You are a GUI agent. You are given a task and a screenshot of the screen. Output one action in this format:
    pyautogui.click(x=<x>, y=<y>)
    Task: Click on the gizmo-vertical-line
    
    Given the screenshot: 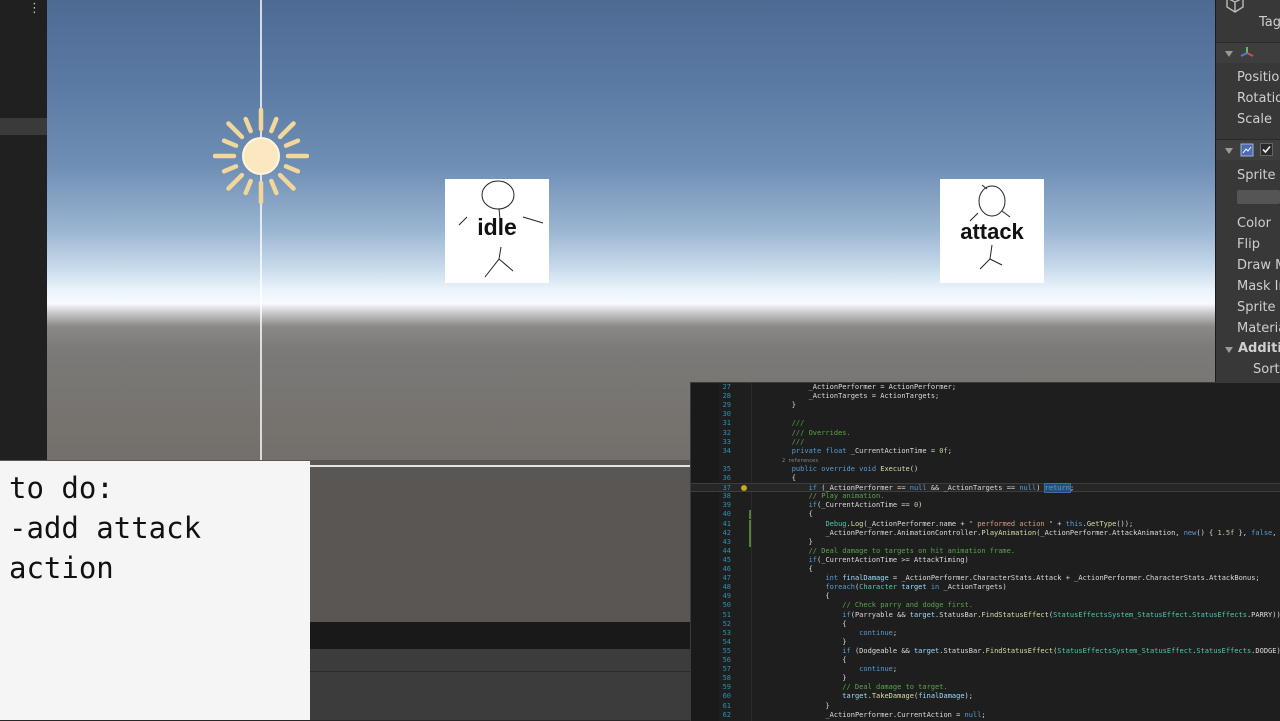 What is the action you would take?
    pyautogui.click(x=261, y=230)
    